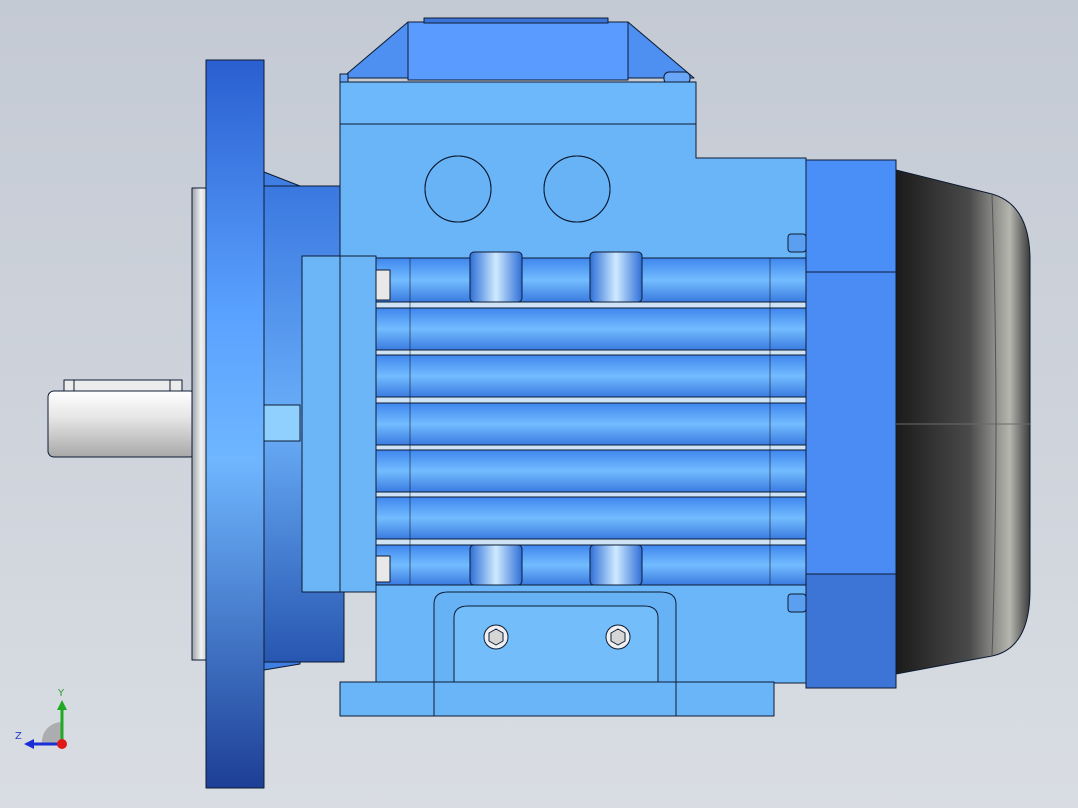 This screenshot has width=1078, height=808. I want to click on mounting-flange, so click(235, 424).